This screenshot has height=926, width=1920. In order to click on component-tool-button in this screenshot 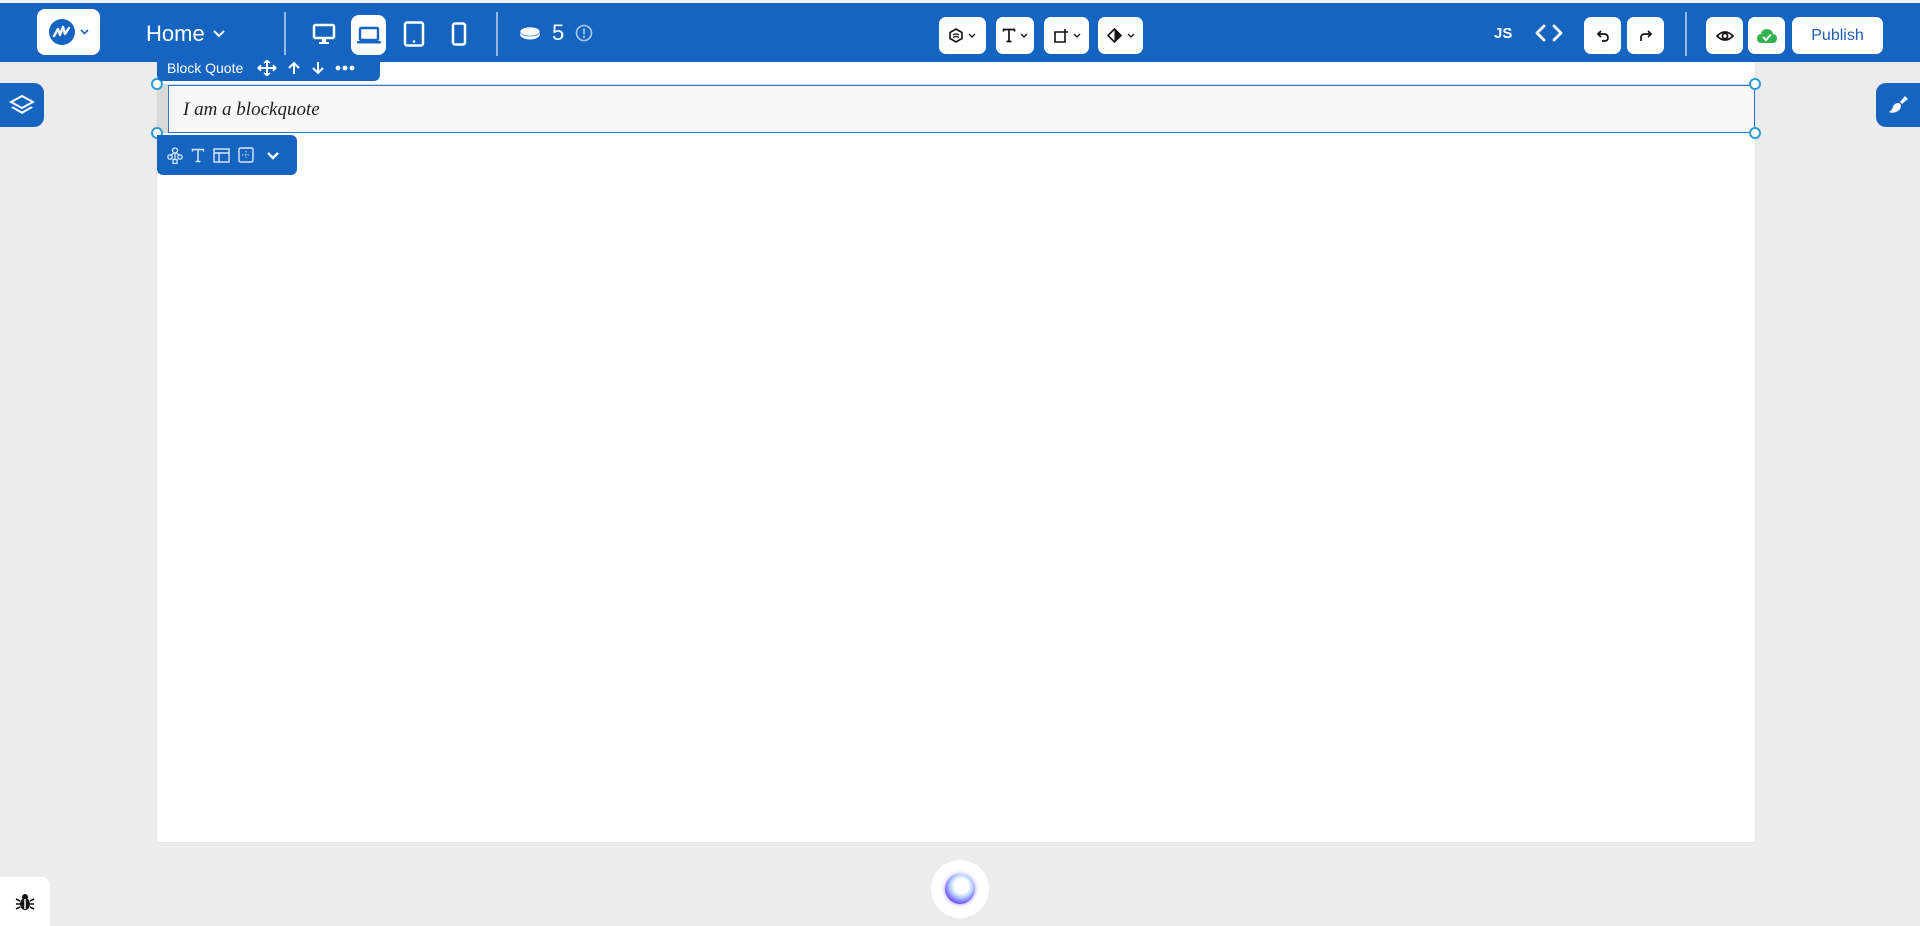, I will do `click(962, 35)`.